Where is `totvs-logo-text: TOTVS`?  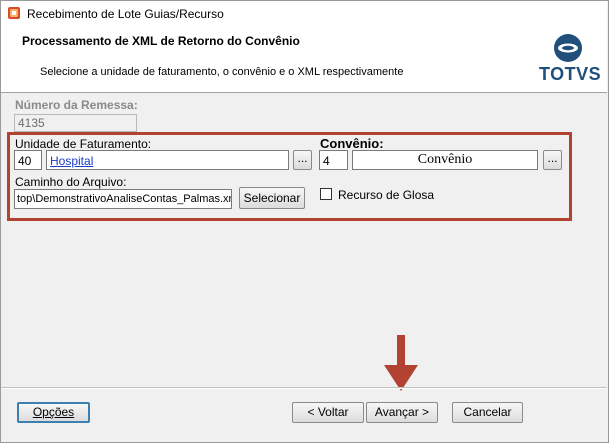 totvs-logo-text: TOTVS is located at coordinates (570, 74).